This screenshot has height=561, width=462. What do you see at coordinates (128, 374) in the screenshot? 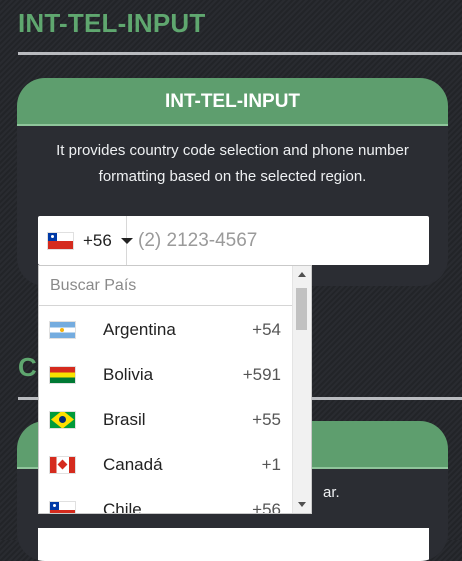
I see `country-name: Bolivia` at bounding box center [128, 374].